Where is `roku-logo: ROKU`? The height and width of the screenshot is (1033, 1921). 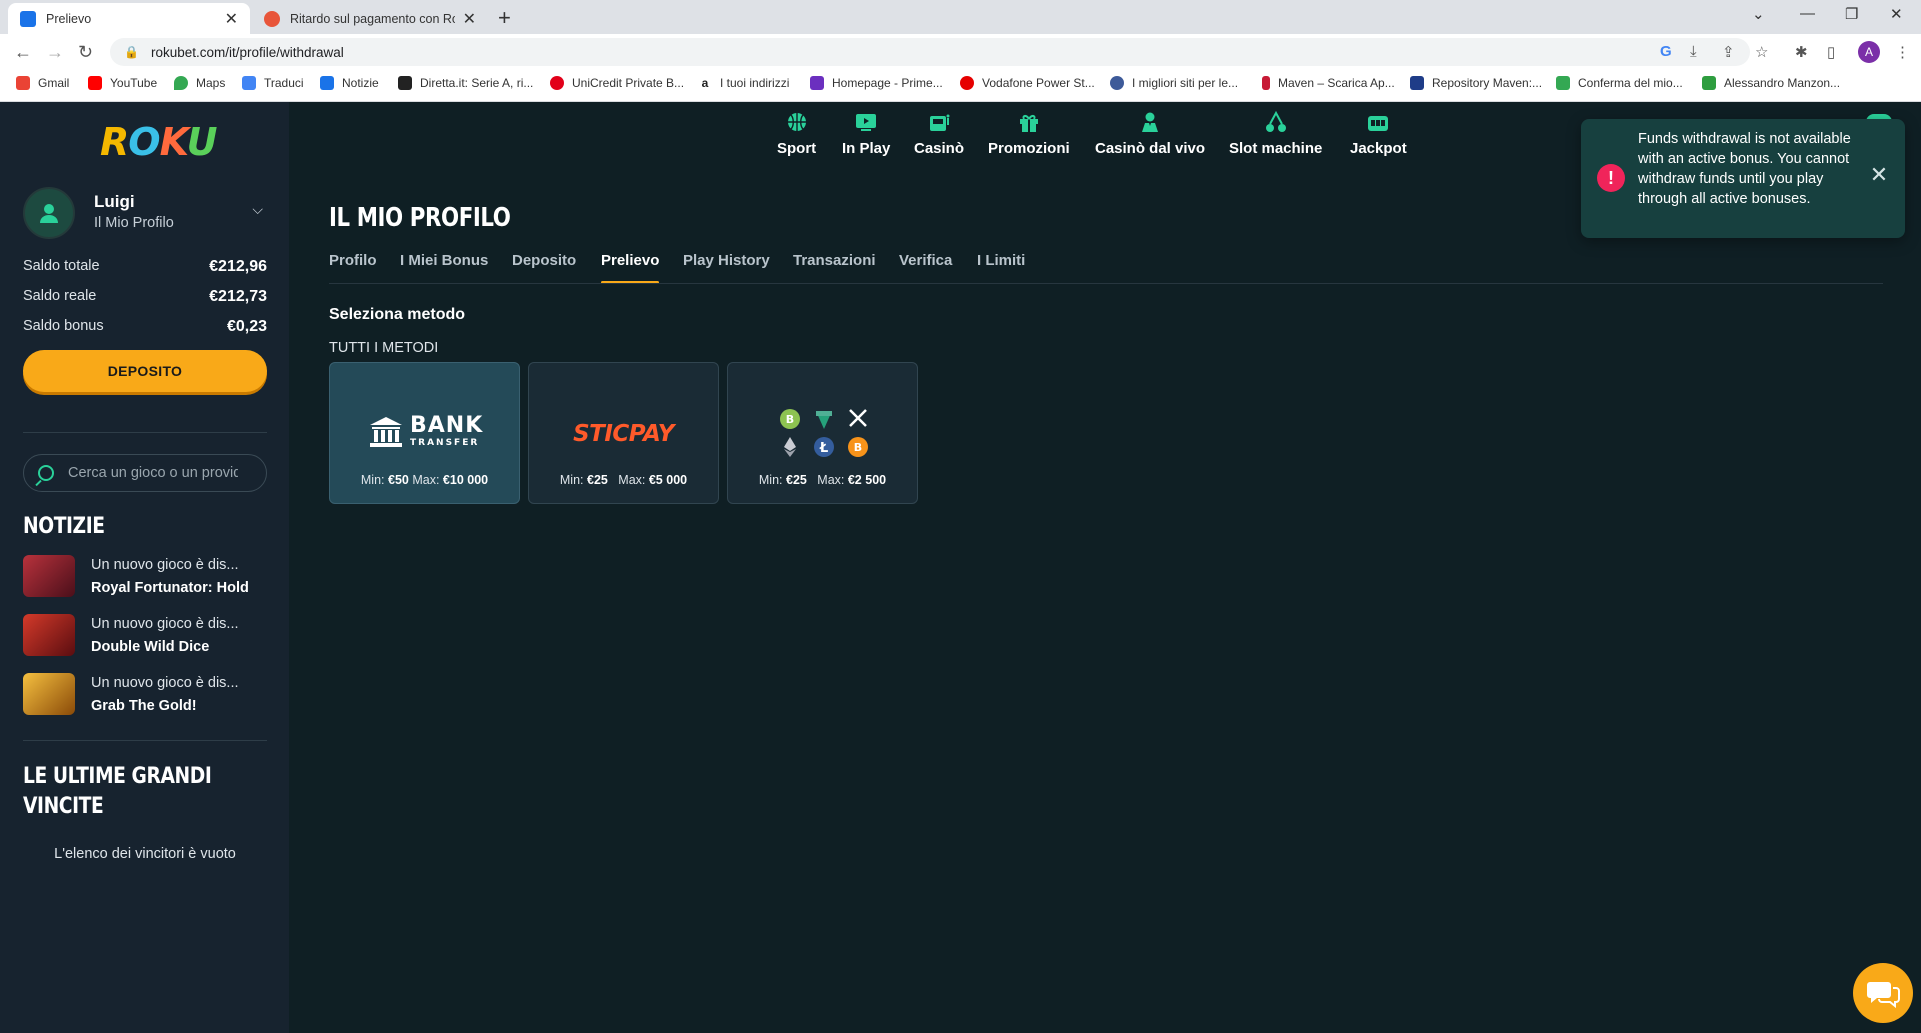 roku-logo: ROKU is located at coordinates (159, 142).